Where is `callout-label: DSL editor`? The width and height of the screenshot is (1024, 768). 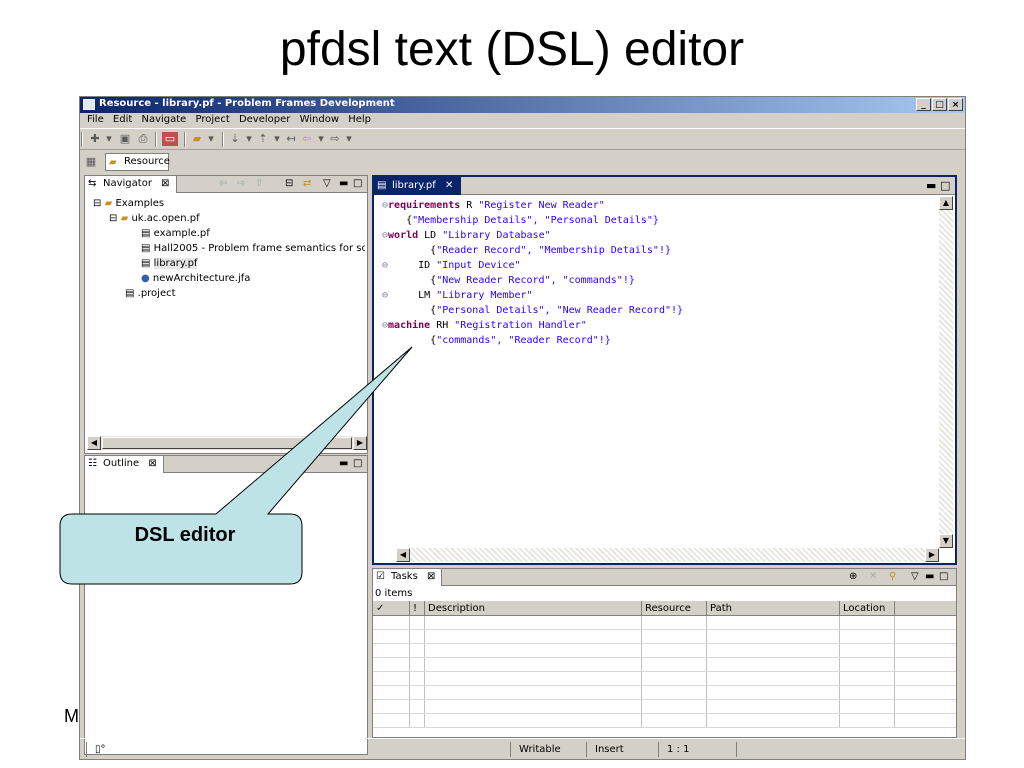
callout-label: DSL editor is located at coordinates (185, 535).